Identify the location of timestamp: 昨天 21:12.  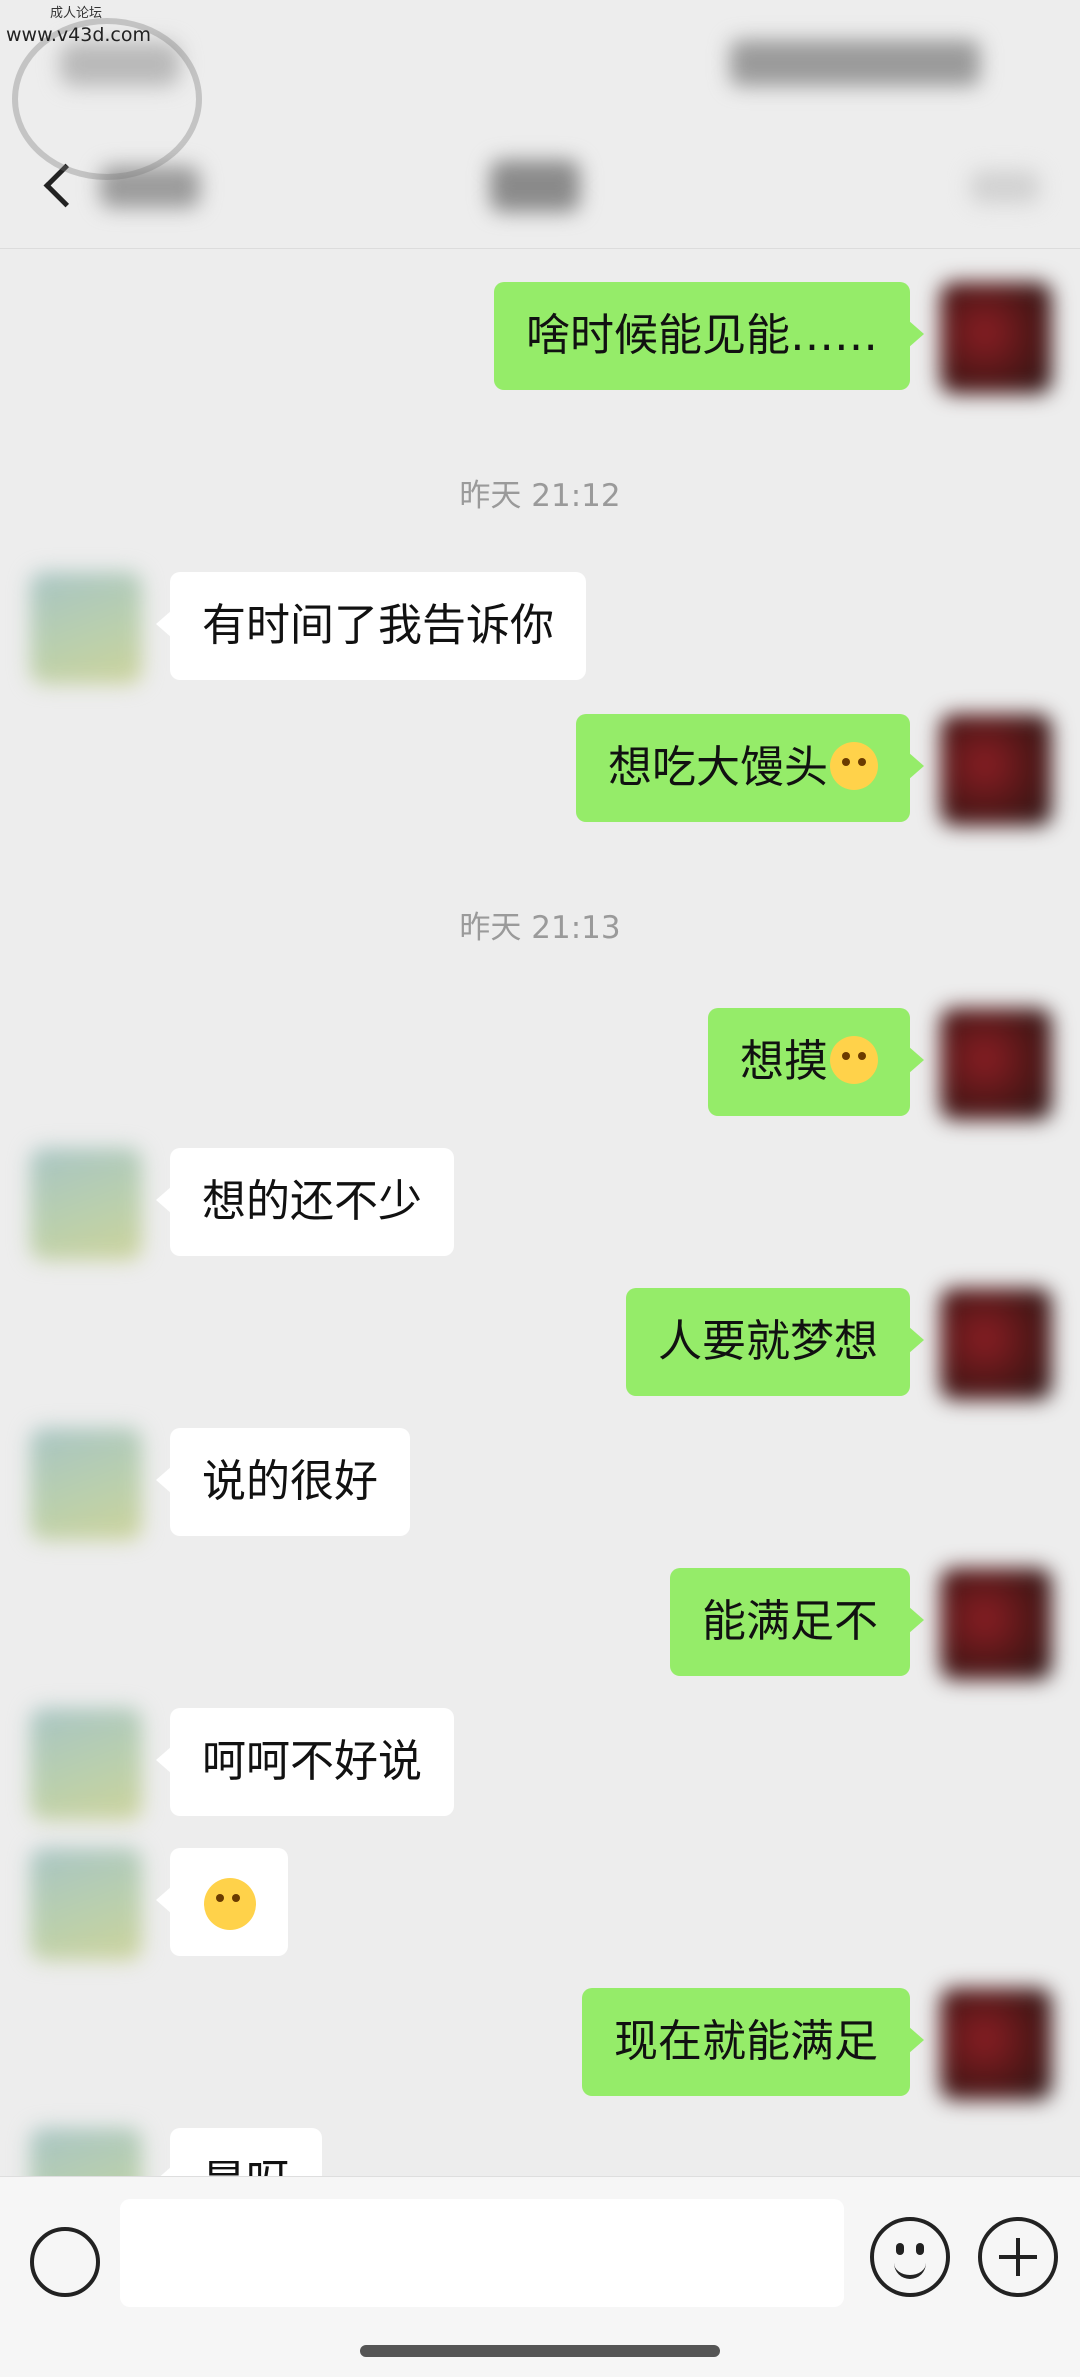
(540, 496).